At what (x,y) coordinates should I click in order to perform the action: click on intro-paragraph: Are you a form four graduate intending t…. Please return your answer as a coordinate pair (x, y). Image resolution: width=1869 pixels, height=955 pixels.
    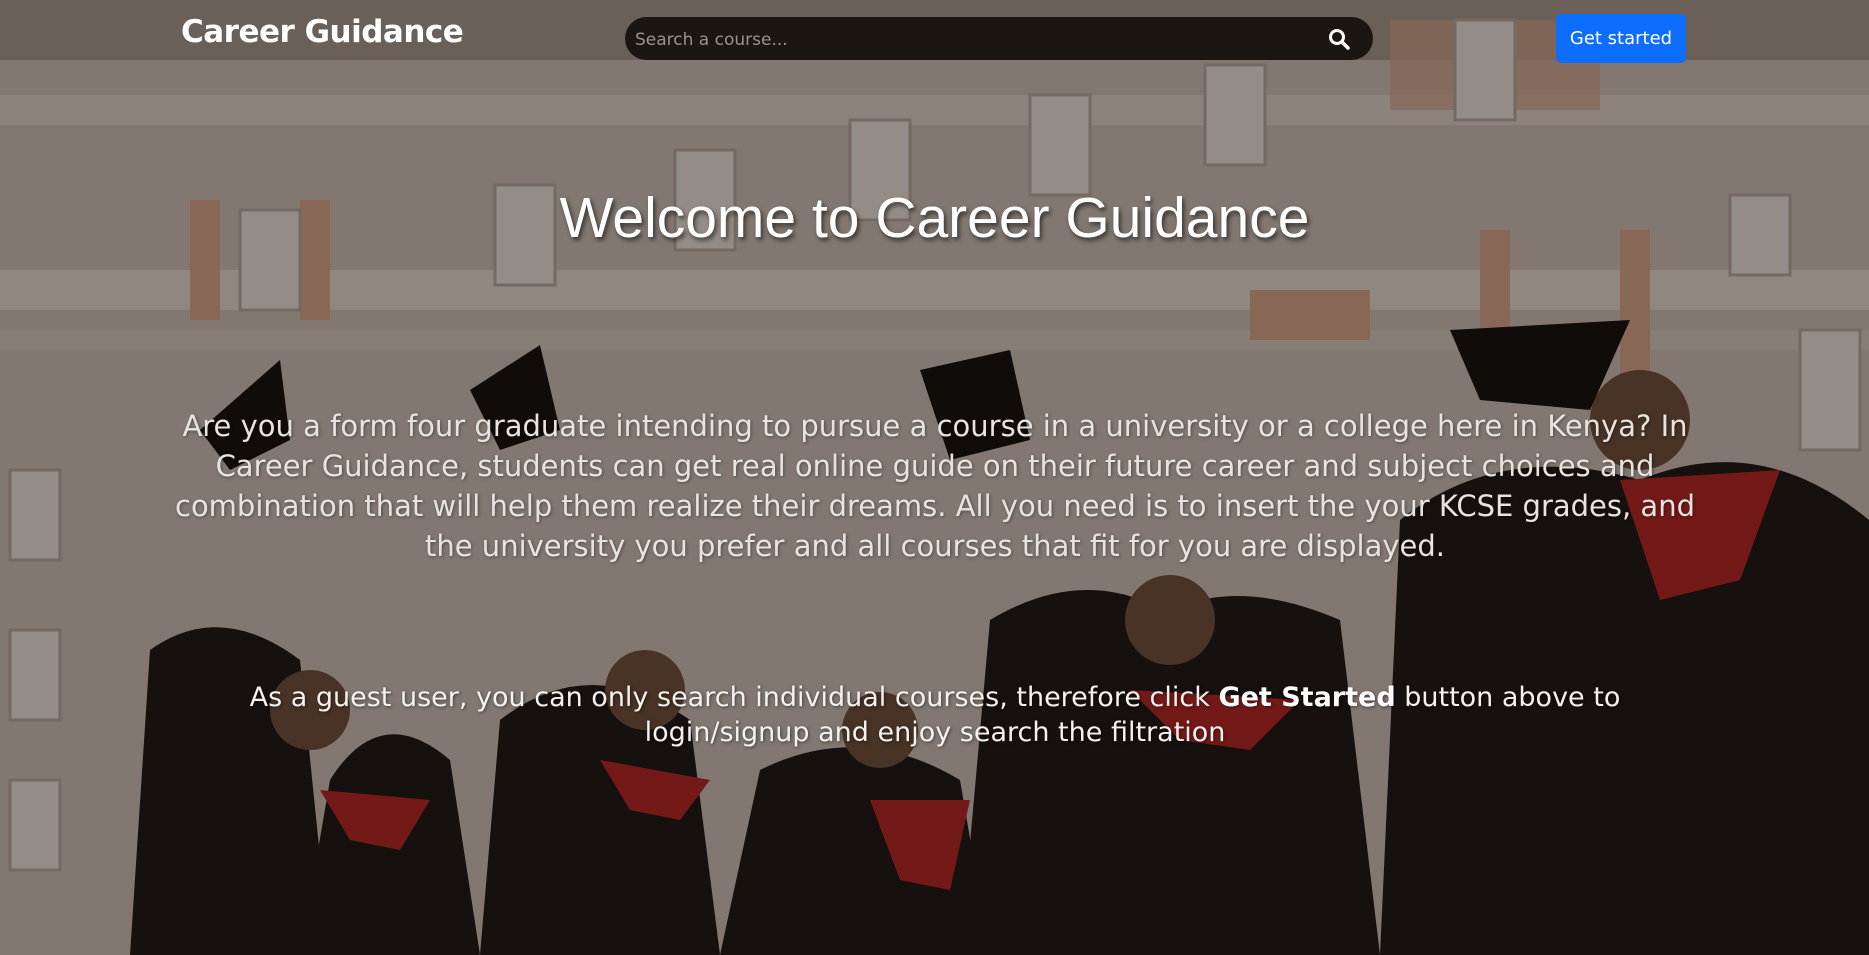
    Looking at the image, I should click on (935, 486).